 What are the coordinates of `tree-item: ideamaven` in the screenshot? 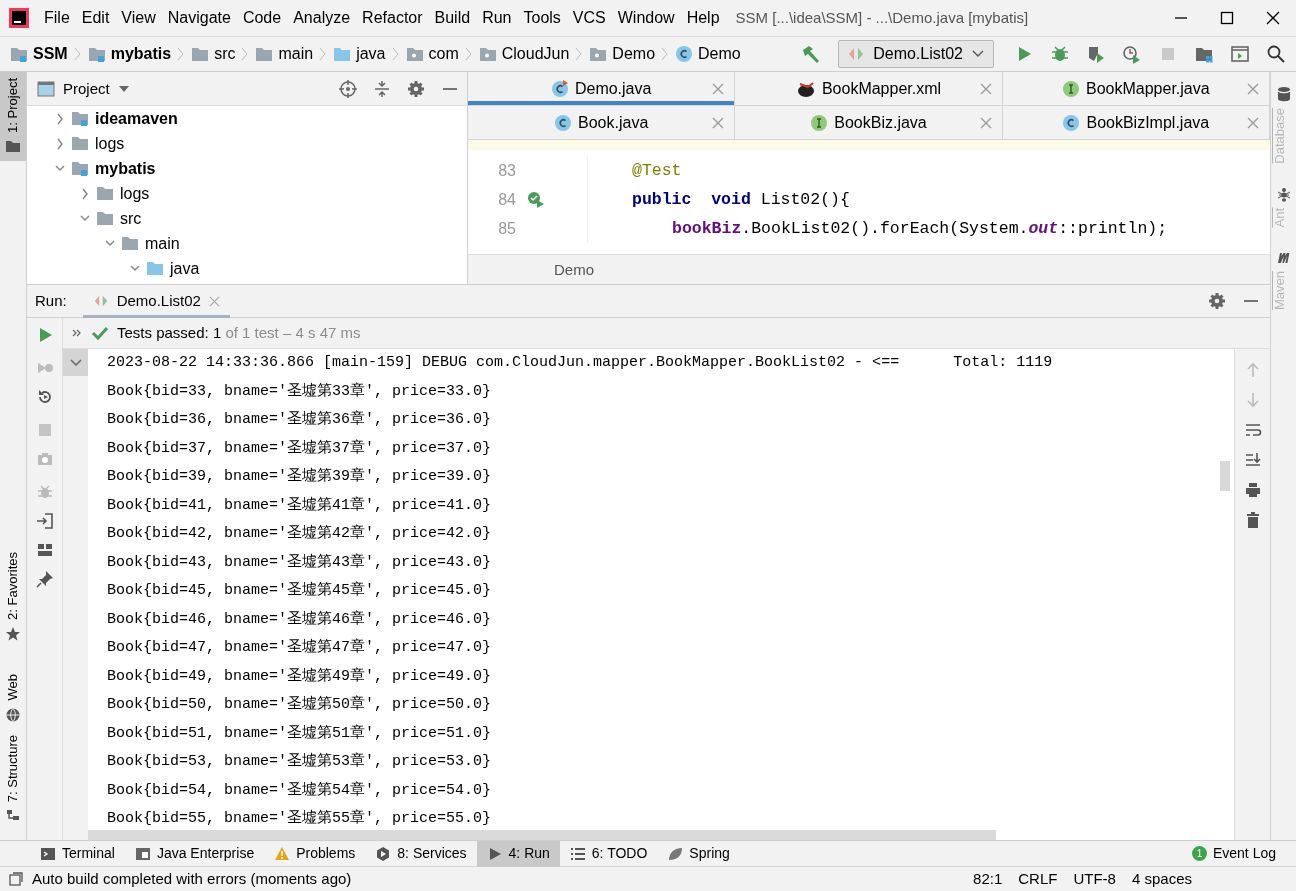 It's located at (136, 118).